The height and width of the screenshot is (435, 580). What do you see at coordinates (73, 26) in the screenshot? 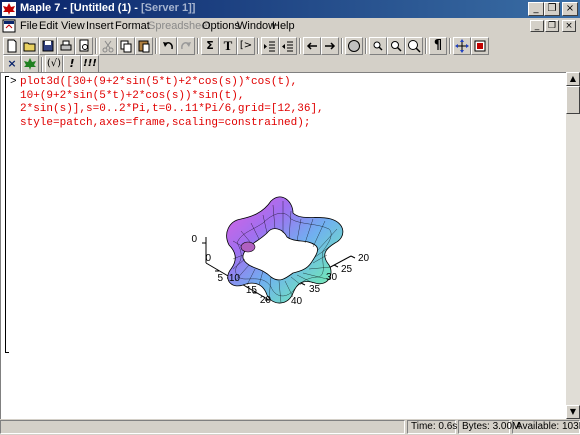
I see `menu-view: View` at bounding box center [73, 26].